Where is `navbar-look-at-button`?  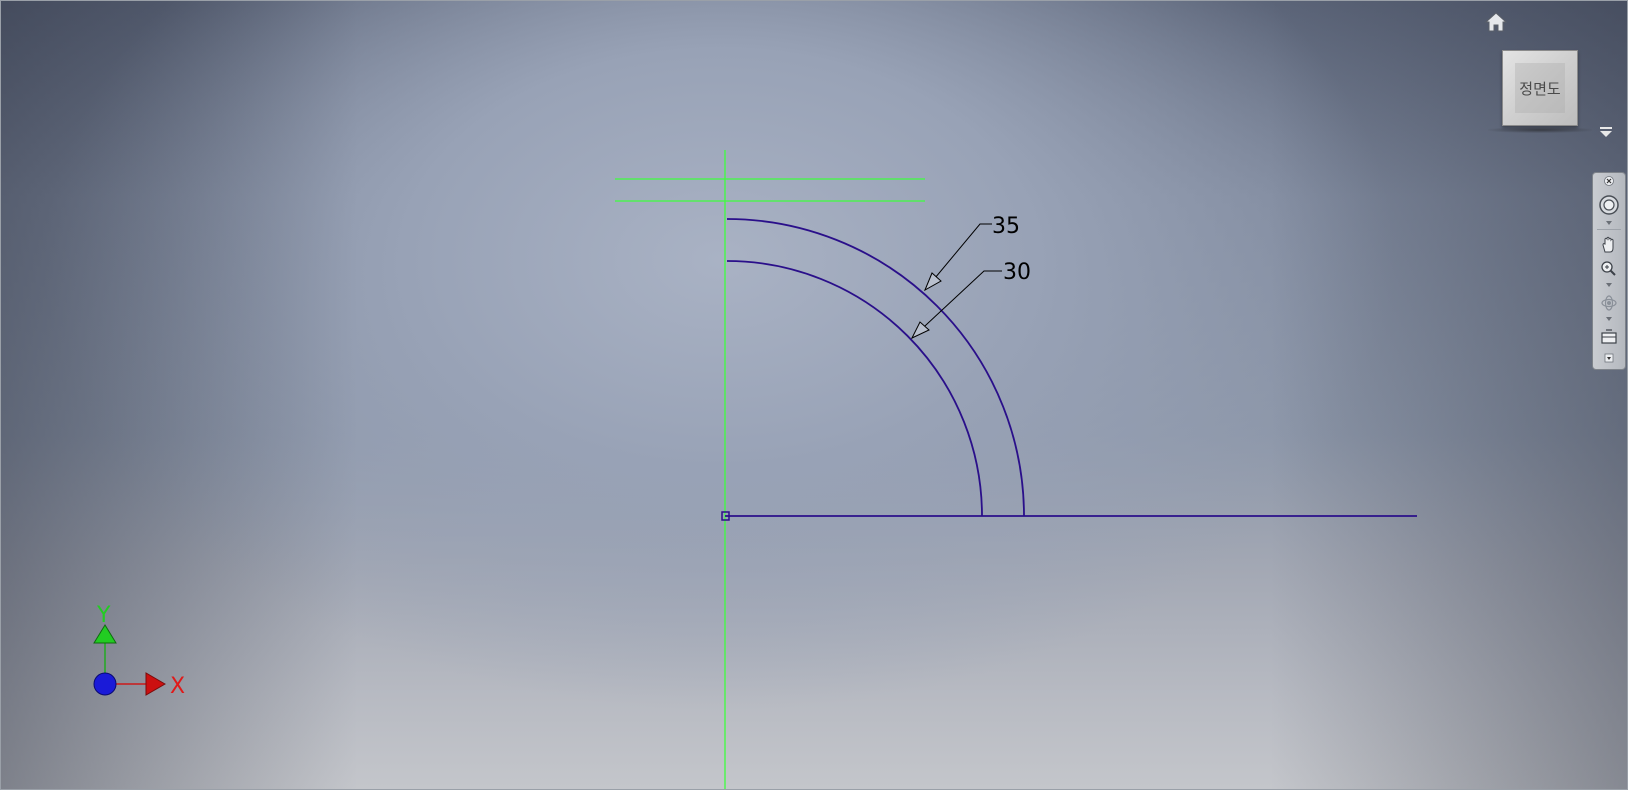
navbar-look-at-button is located at coordinates (1609, 337).